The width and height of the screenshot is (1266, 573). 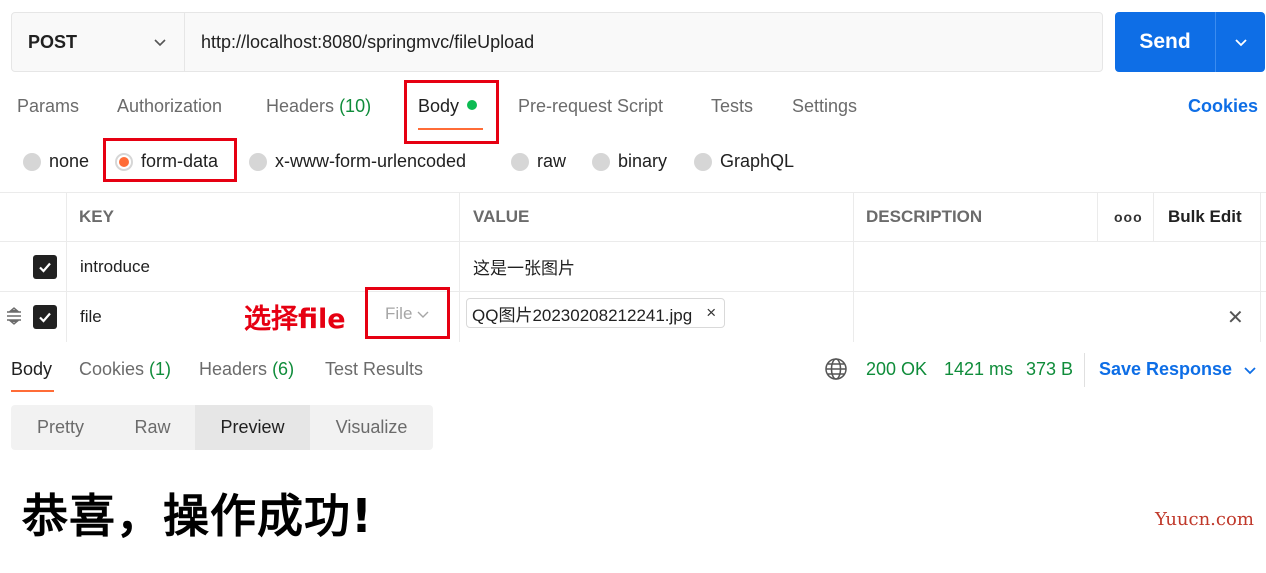 What do you see at coordinates (115, 266) in the screenshot?
I see `key-input: introduce` at bounding box center [115, 266].